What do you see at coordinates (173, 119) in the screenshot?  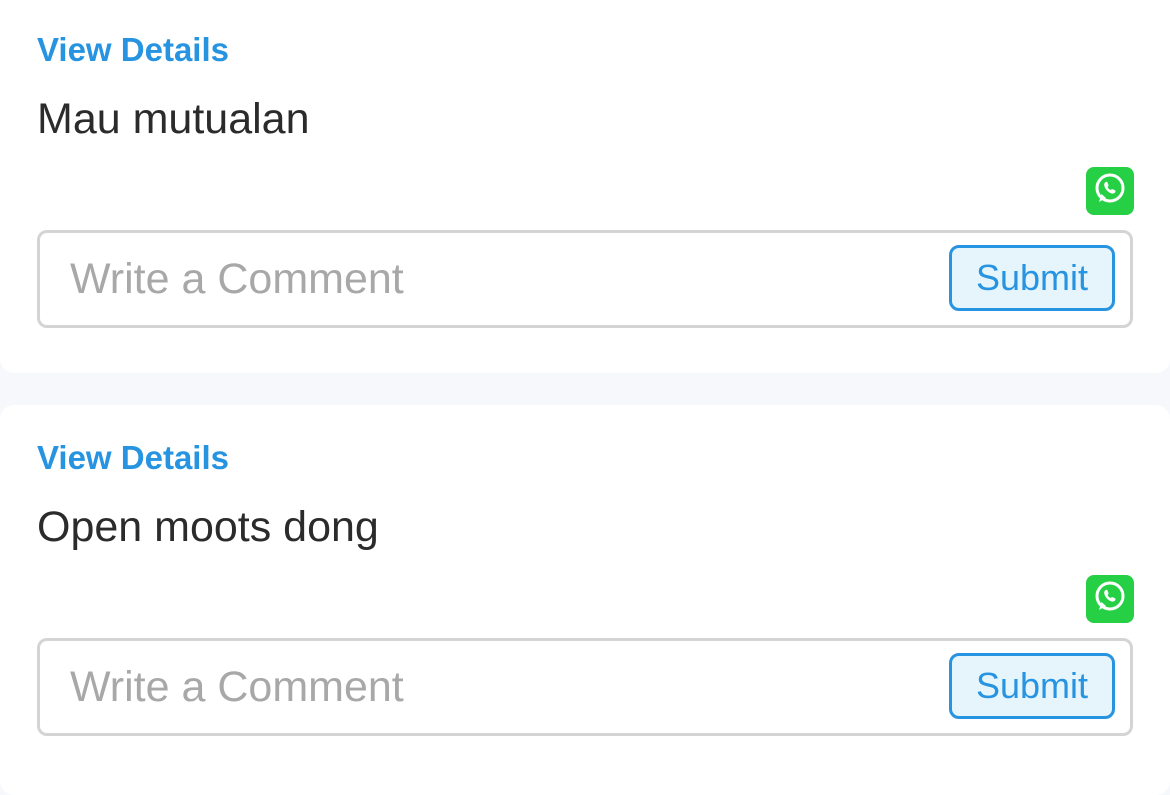 I see `post-text: Mau mutualan` at bounding box center [173, 119].